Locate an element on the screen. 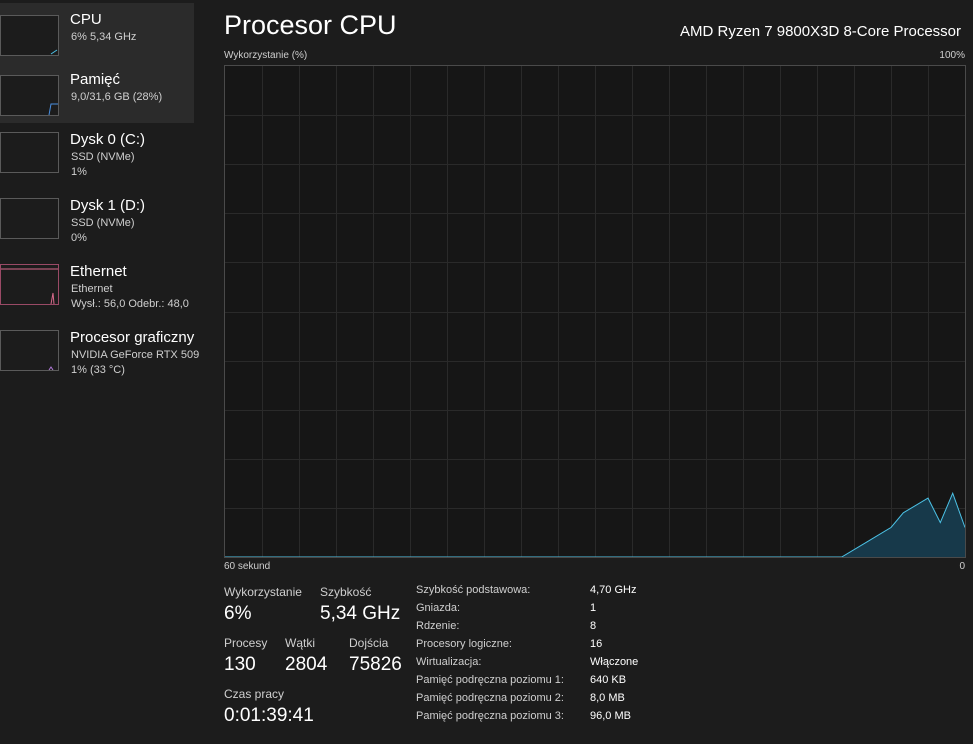  x-axis-left-label: 60 sekund is located at coordinates (247, 566).